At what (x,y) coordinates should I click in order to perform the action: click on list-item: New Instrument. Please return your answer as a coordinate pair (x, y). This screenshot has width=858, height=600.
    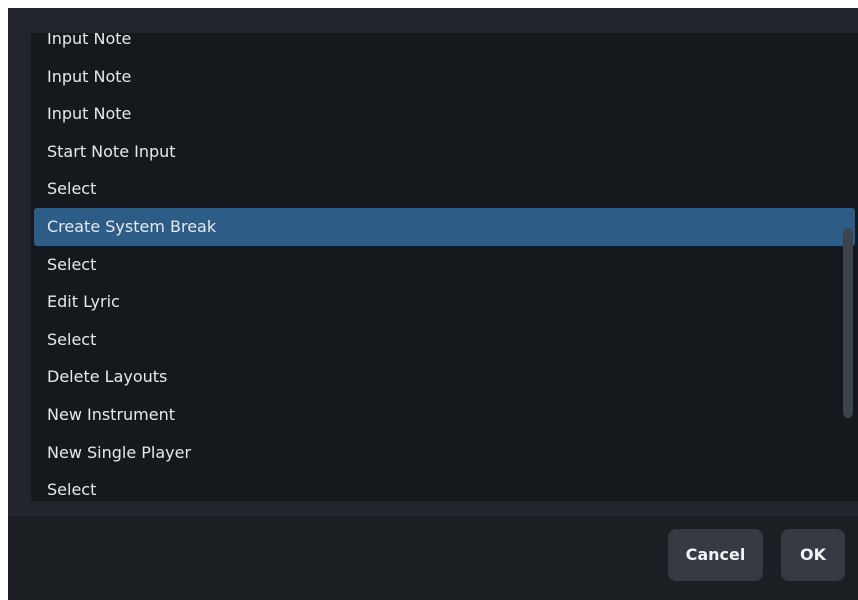
    Looking at the image, I should click on (444, 415).